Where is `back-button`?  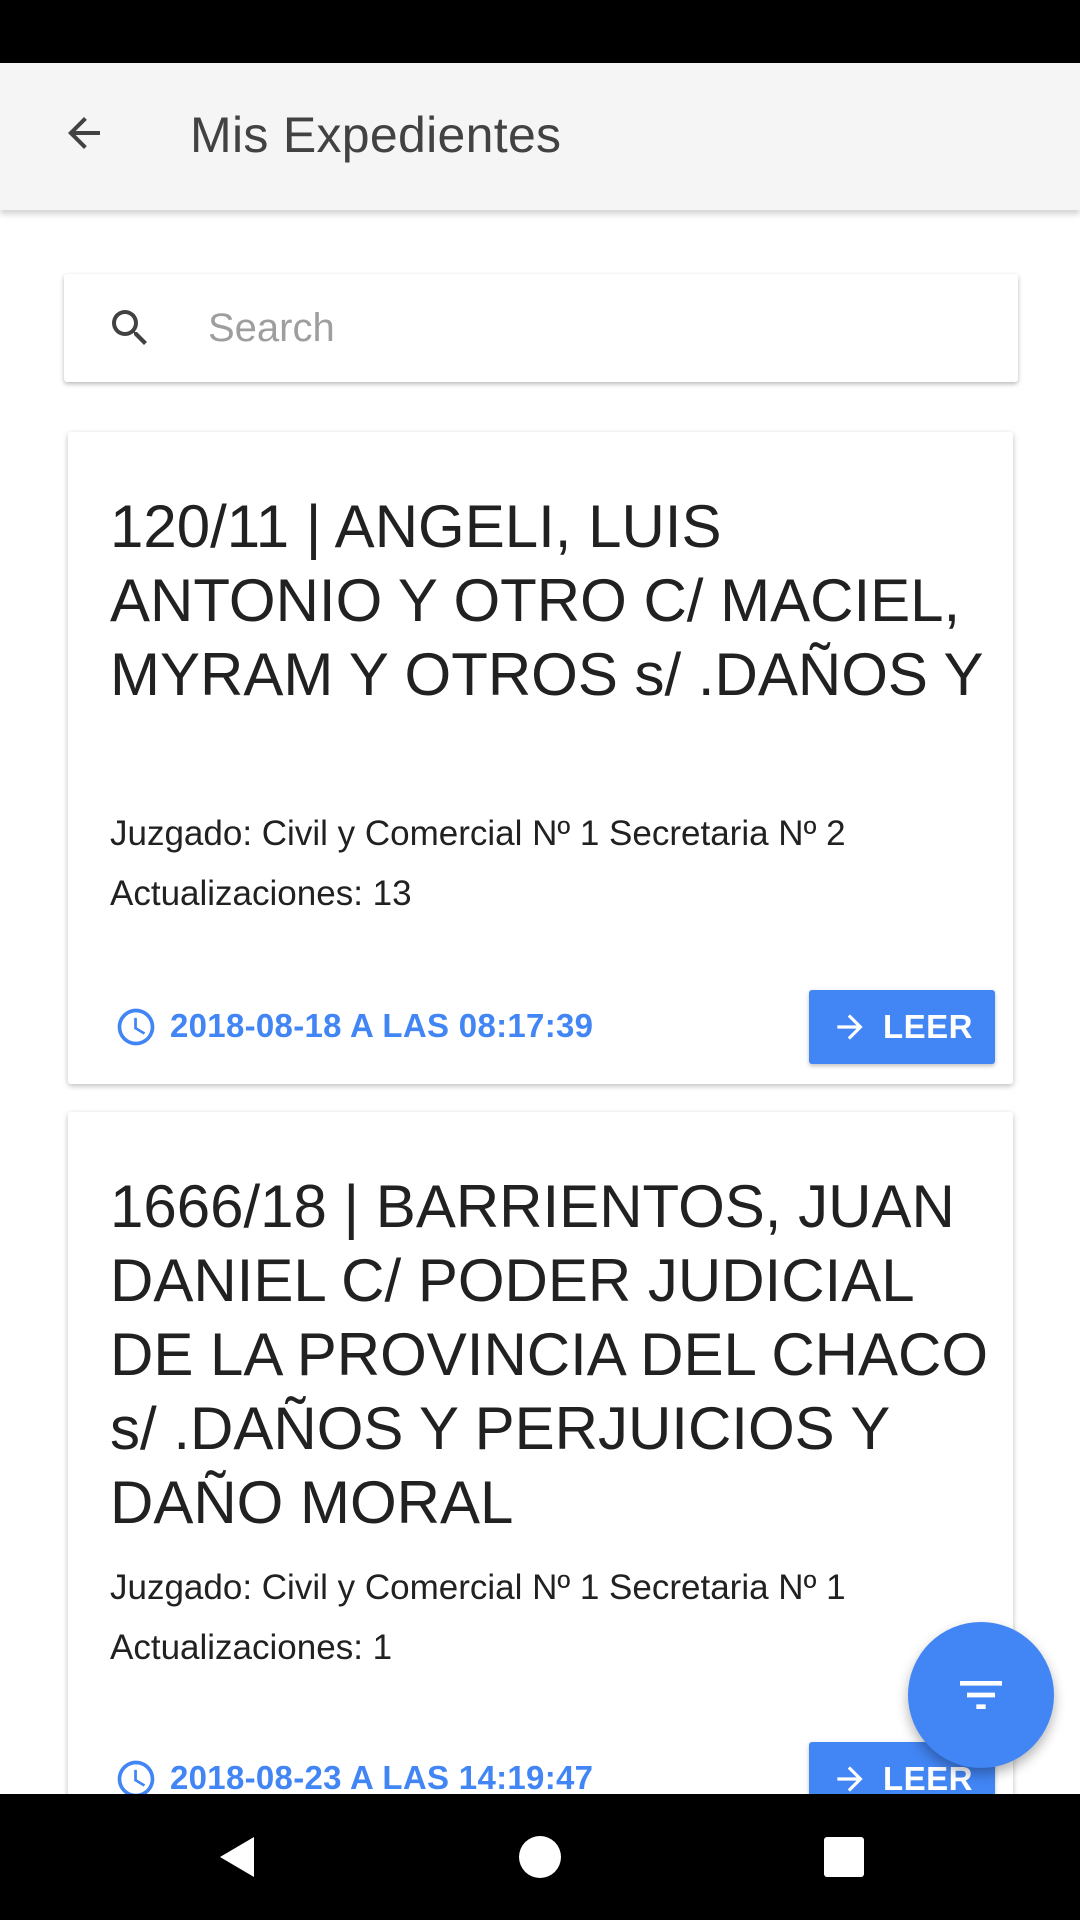
back-button is located at coordinates (84, 133).